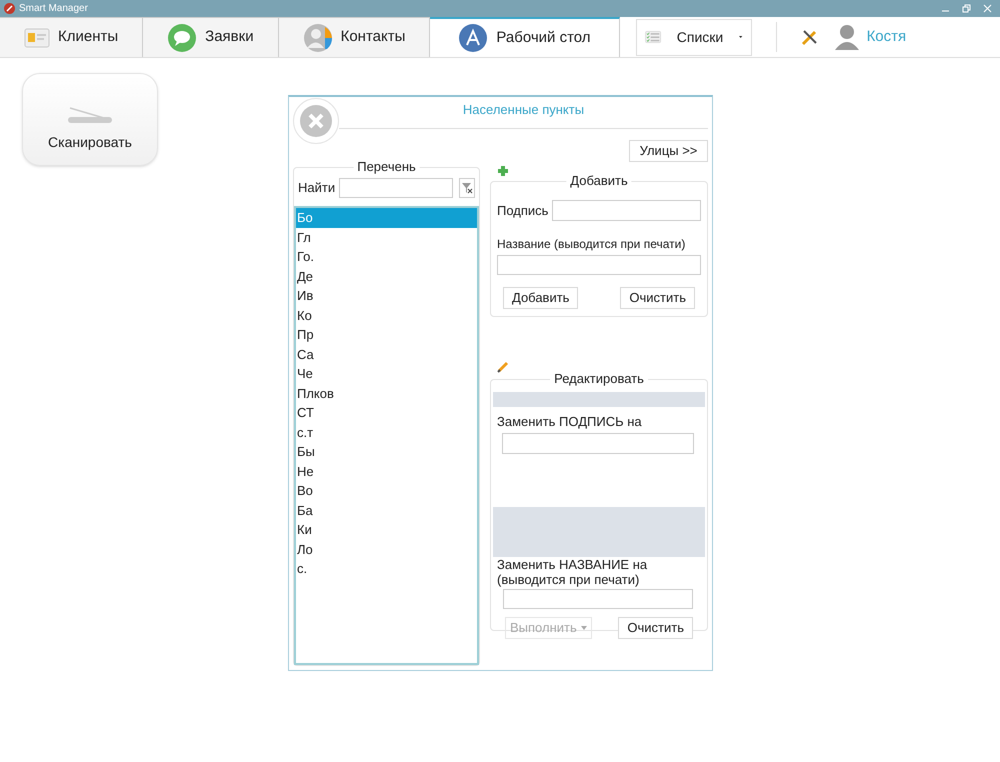 This screenshot has height=762, width=1000. Describe the element at coordinates (846, 37) in the screenshot. I see `user-icon` at that location.